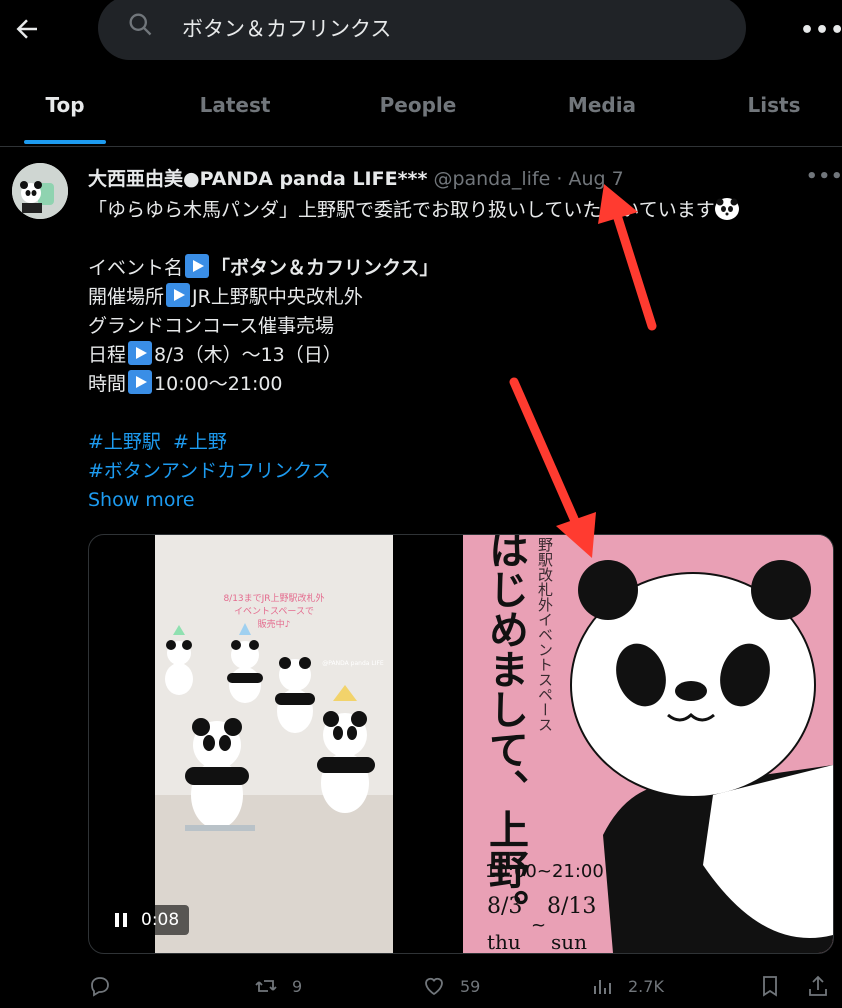  What do you see at coordinates (418, 105) in the screenshot?
I see `tab-label: People` at bounding box center [418, 105].